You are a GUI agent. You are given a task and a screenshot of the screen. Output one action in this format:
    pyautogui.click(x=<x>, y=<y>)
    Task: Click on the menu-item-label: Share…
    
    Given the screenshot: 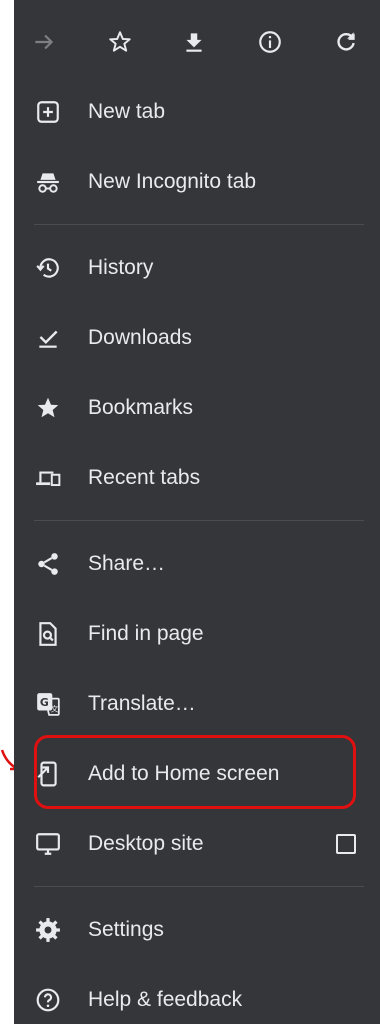 What is the action you would take?
    pyautogui.click(x=127, y=563)
    